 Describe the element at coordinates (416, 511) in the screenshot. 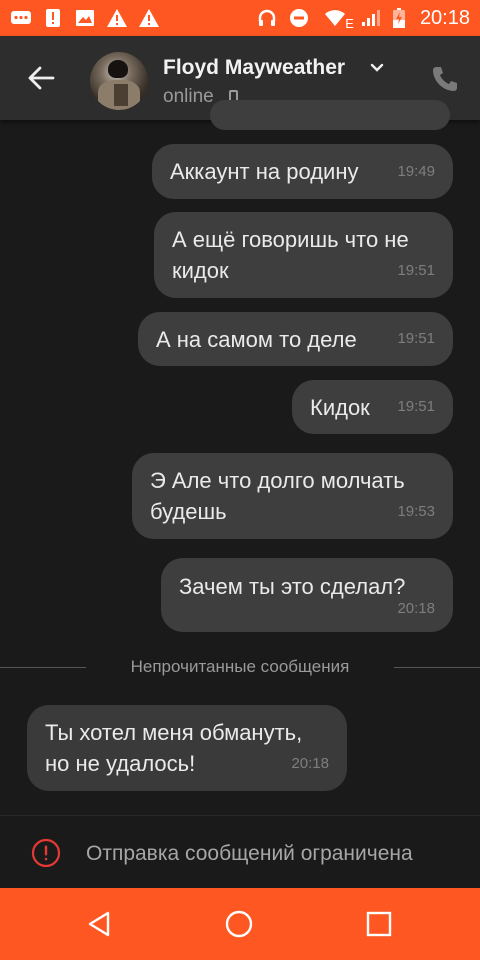

I see `message-time: 19:53` at that location.